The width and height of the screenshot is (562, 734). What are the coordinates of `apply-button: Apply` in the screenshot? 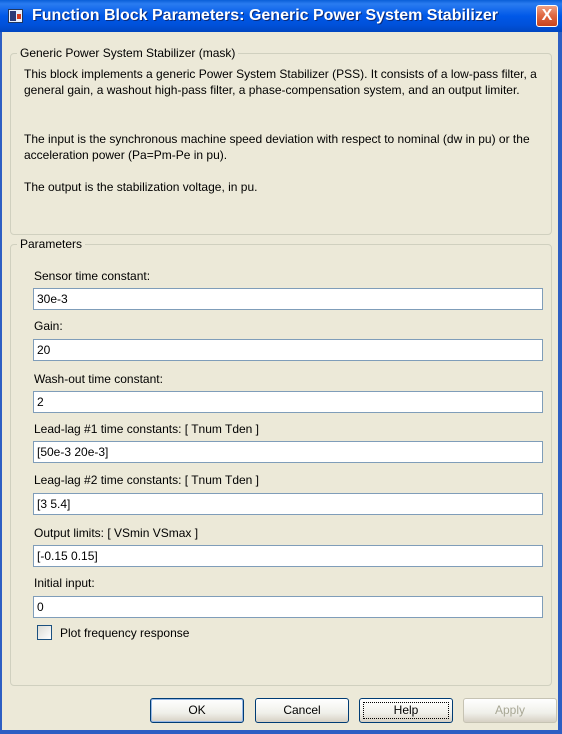 It's located at (510, 710).